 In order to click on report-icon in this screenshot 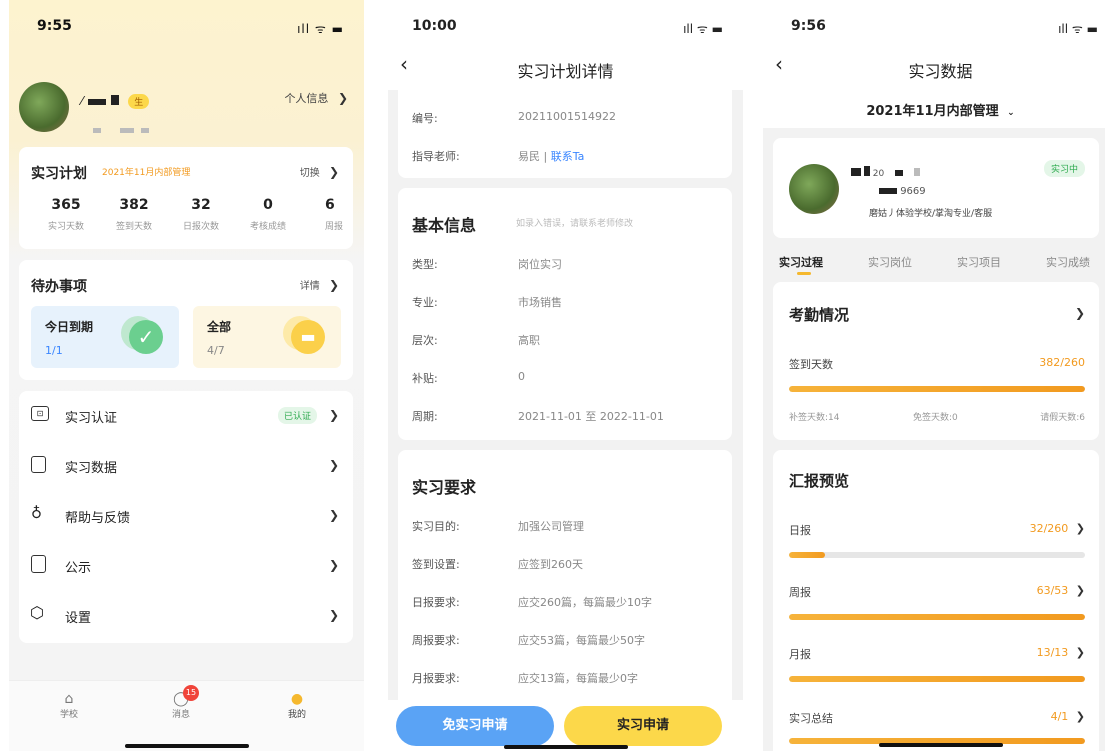, I will do `click(38, 464)`.